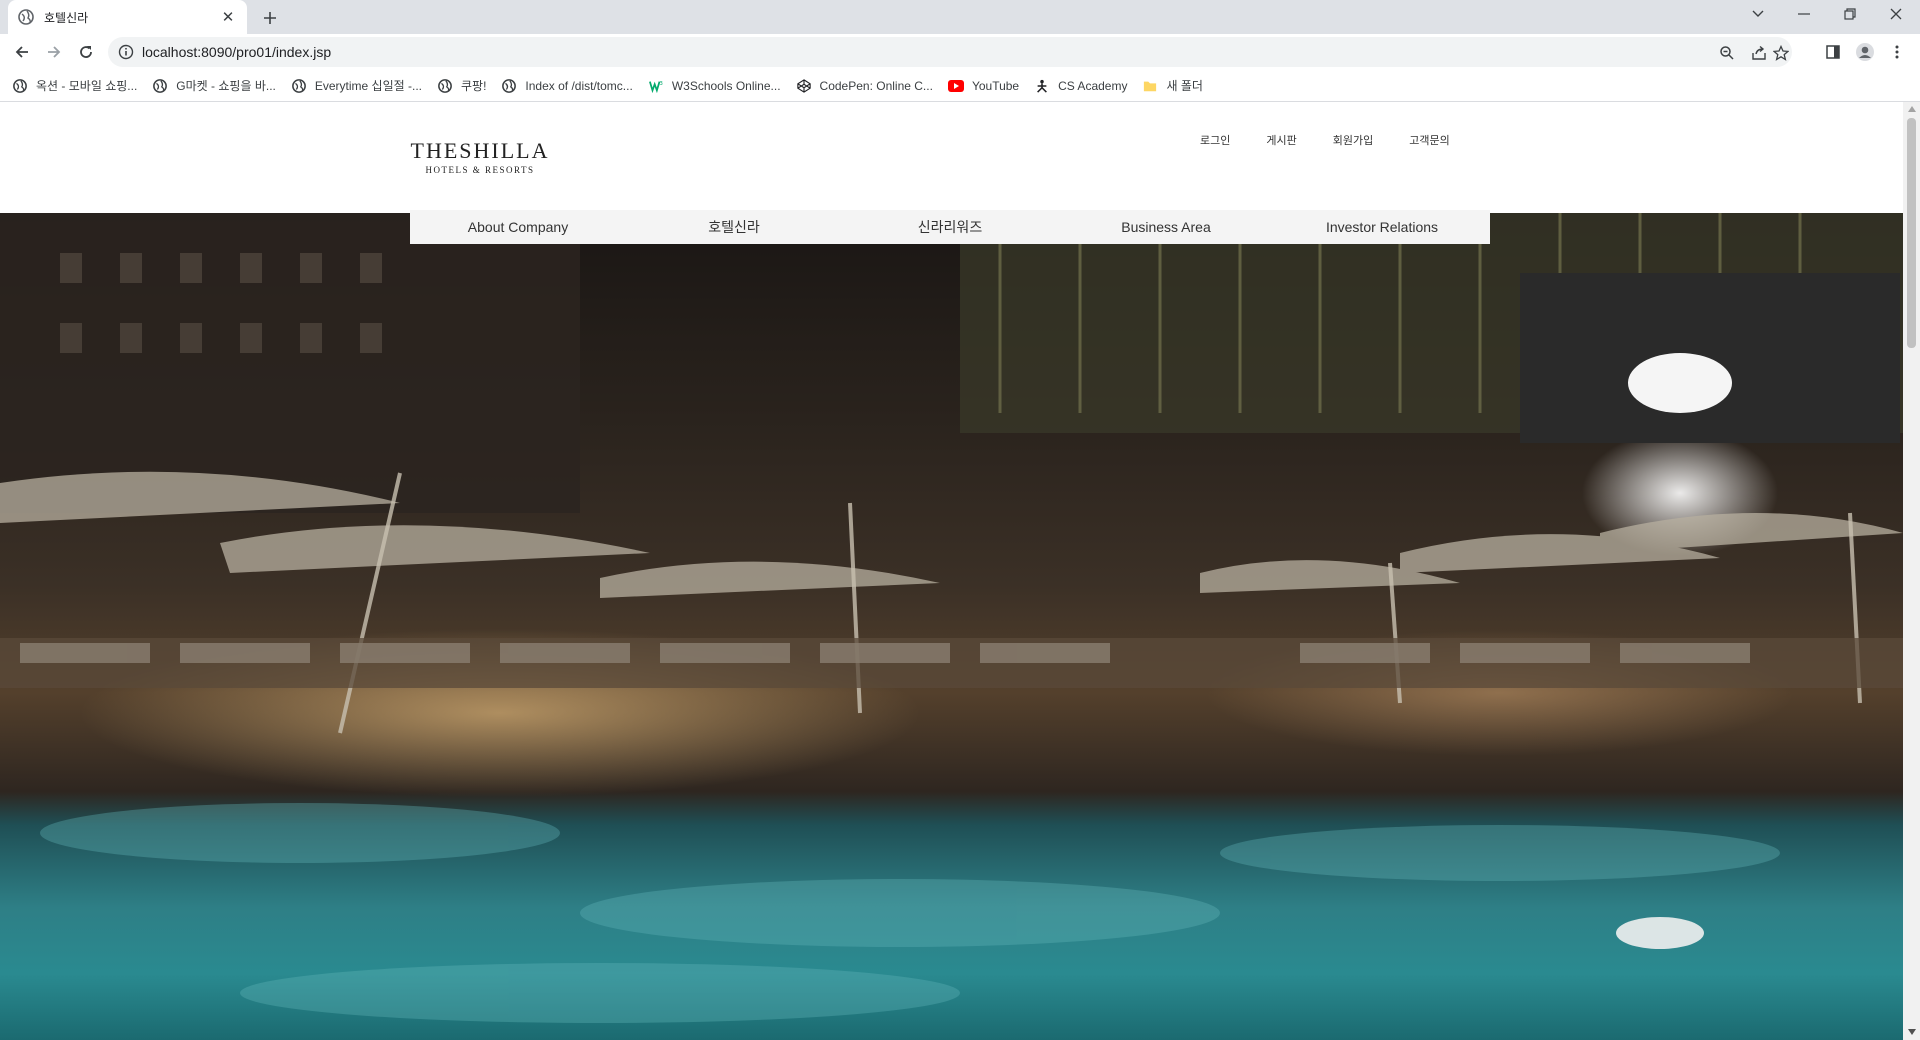 The height and width of the screenshot is (1040, 1920). Describe the element at coordinates (1865, 52) in the screenshot. I see `profile-avatar-icon` at that location.